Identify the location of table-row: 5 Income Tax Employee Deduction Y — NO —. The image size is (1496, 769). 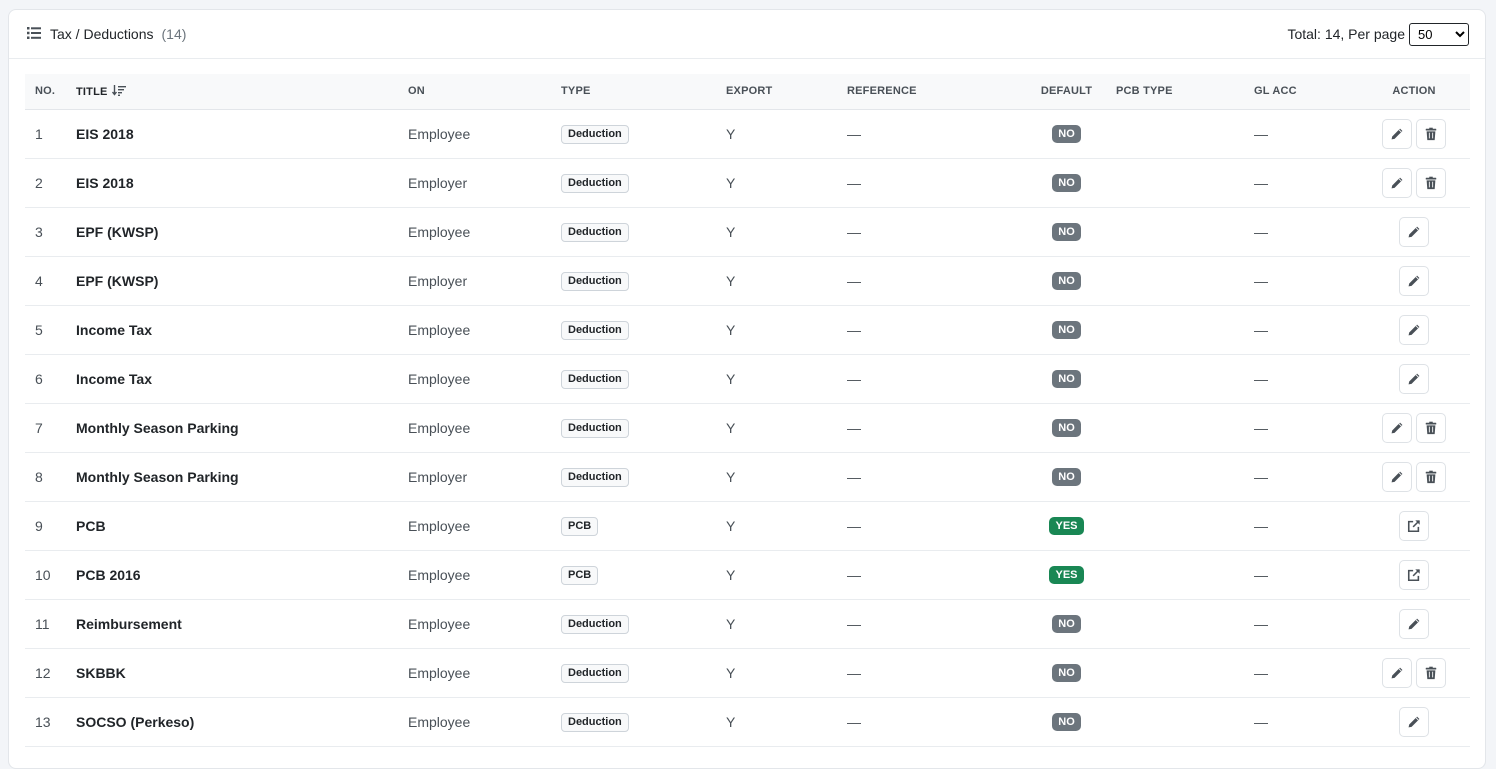
(747, 329).